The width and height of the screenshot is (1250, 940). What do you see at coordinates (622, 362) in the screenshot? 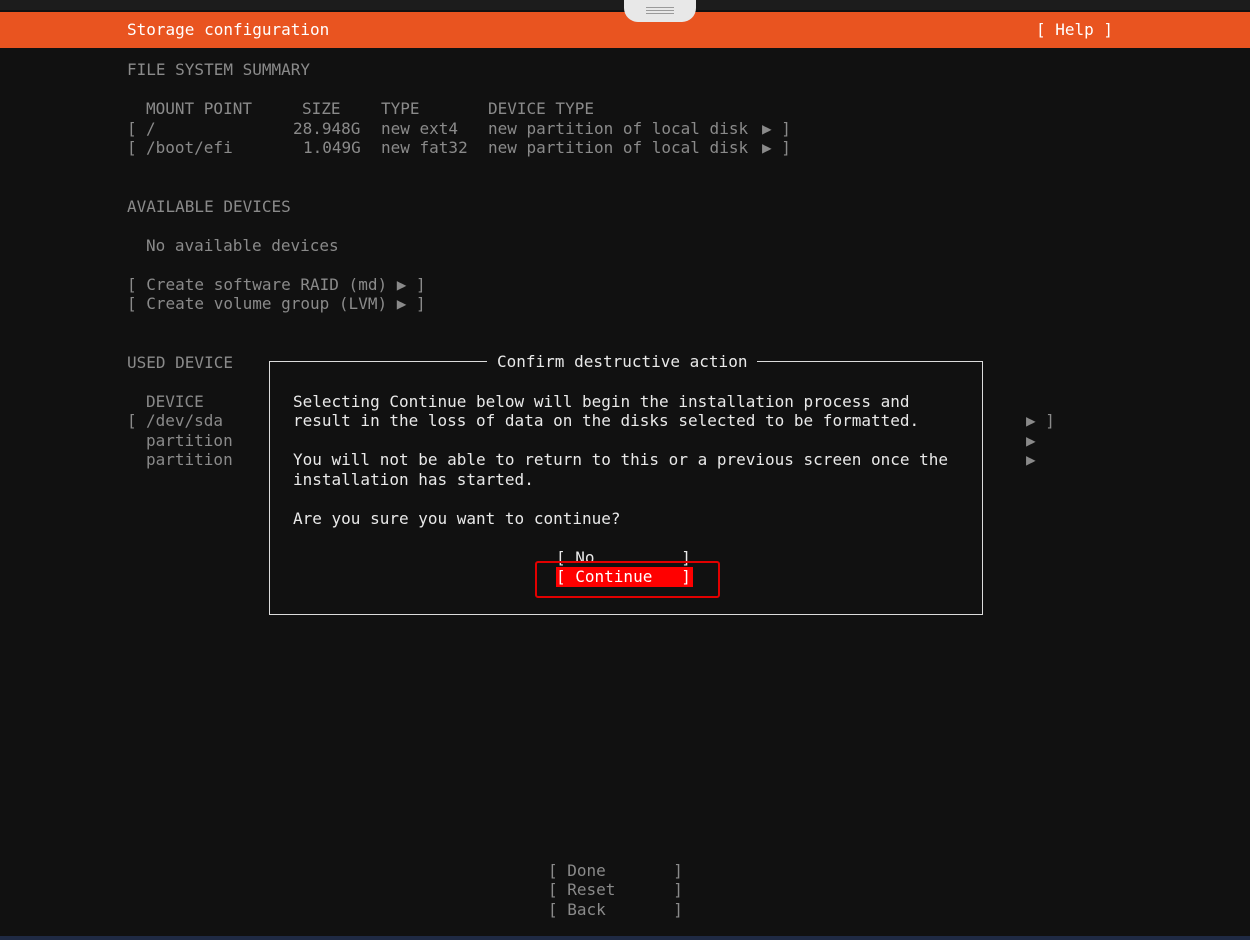
I see `dialog-title: Confirm destructive action` at bounding box center [622, 362].